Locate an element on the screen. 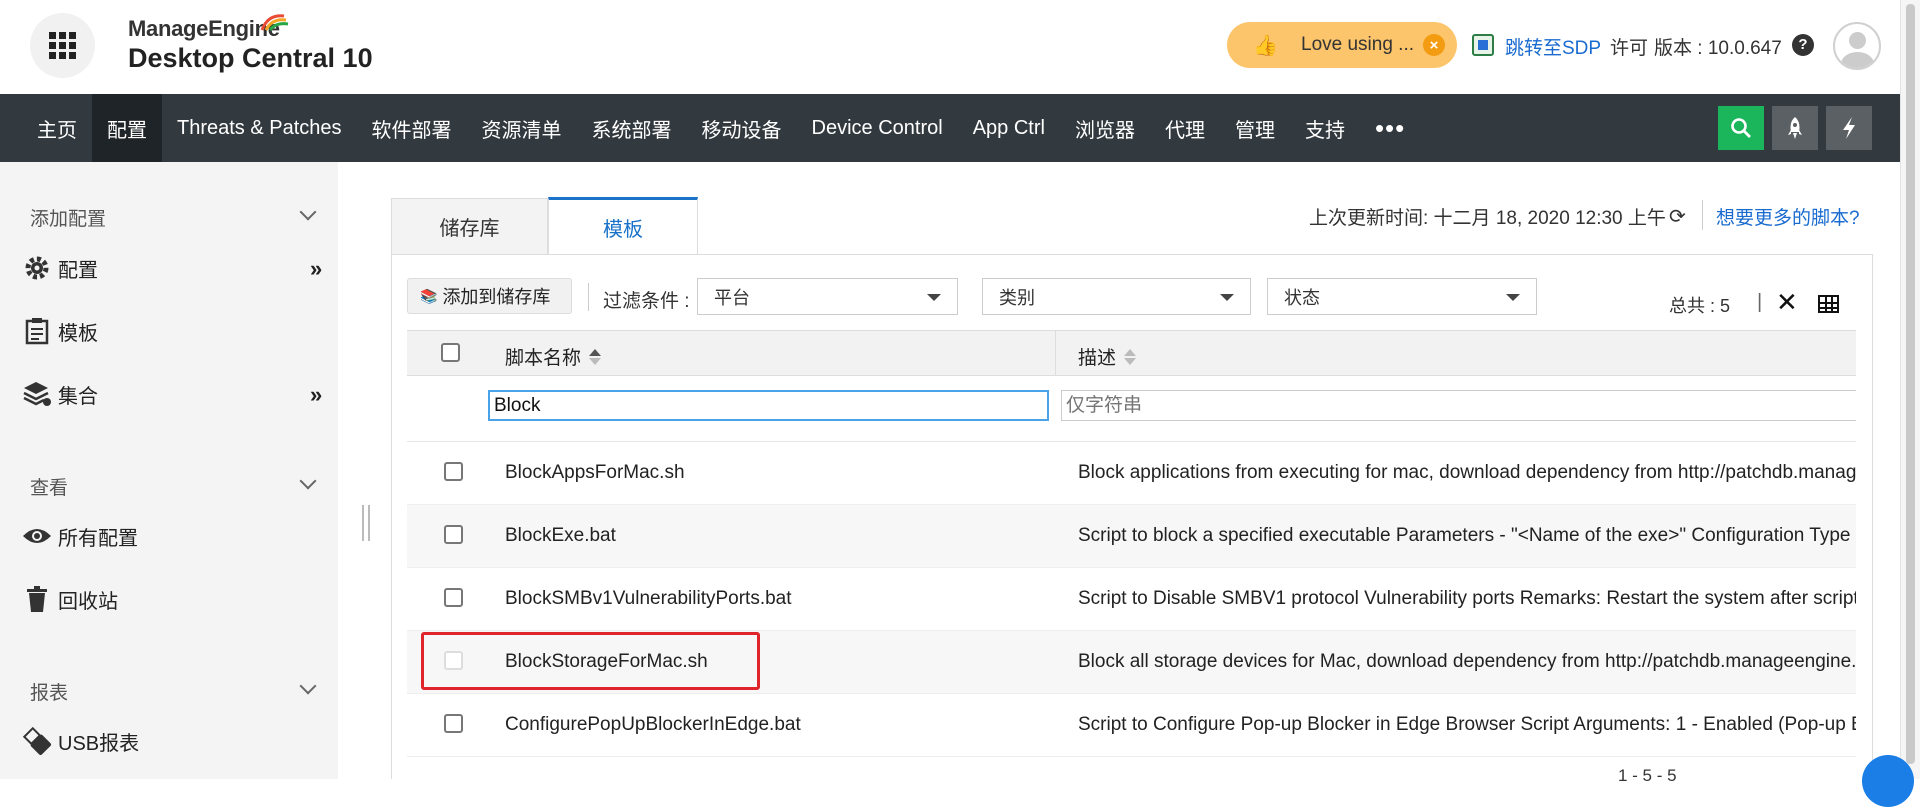 Image resolution: width=1920 pixels, height=807 pixels. column-description: 描述 is located at coordinates (1107, 356).